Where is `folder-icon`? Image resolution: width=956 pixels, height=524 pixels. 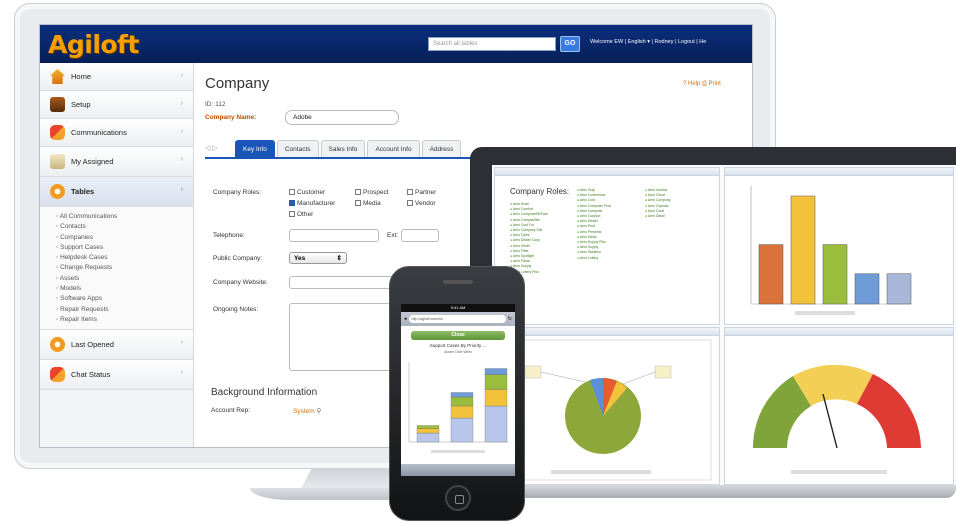 folder-icon is located at coordinates (57, 161).